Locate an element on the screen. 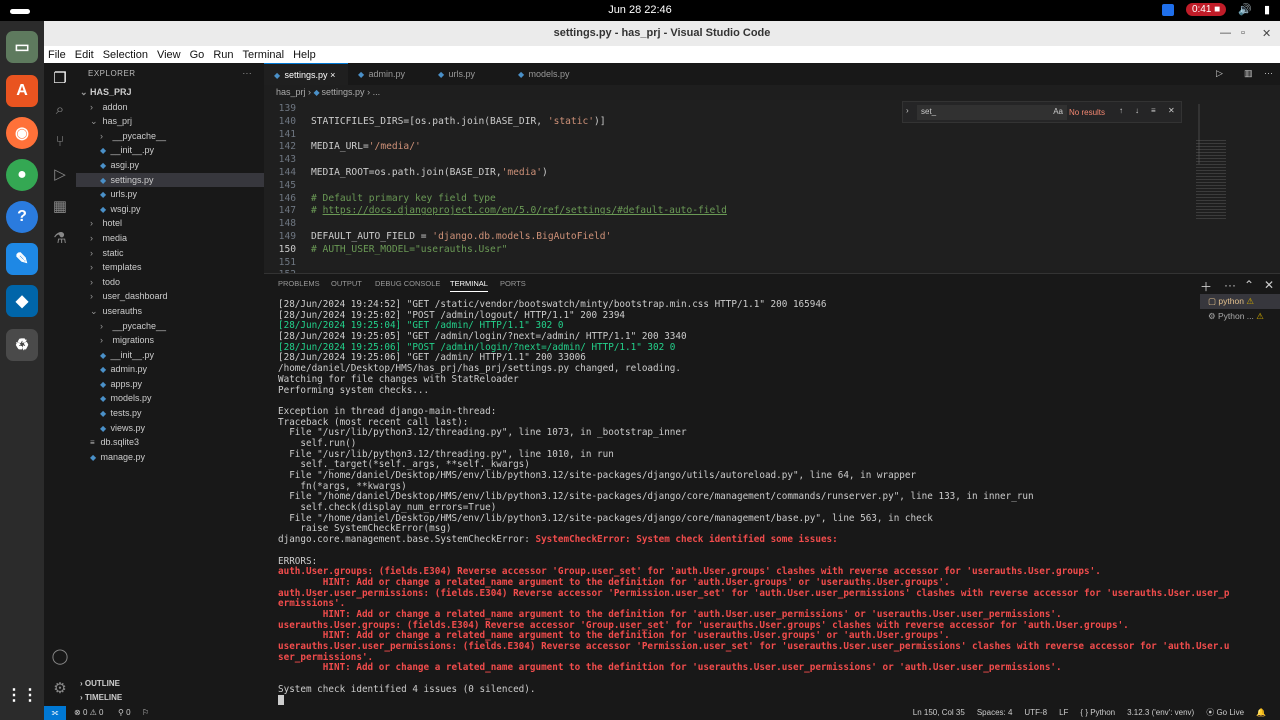  tab-urls: ◆ urls.py is located at coordinates (468, 74).